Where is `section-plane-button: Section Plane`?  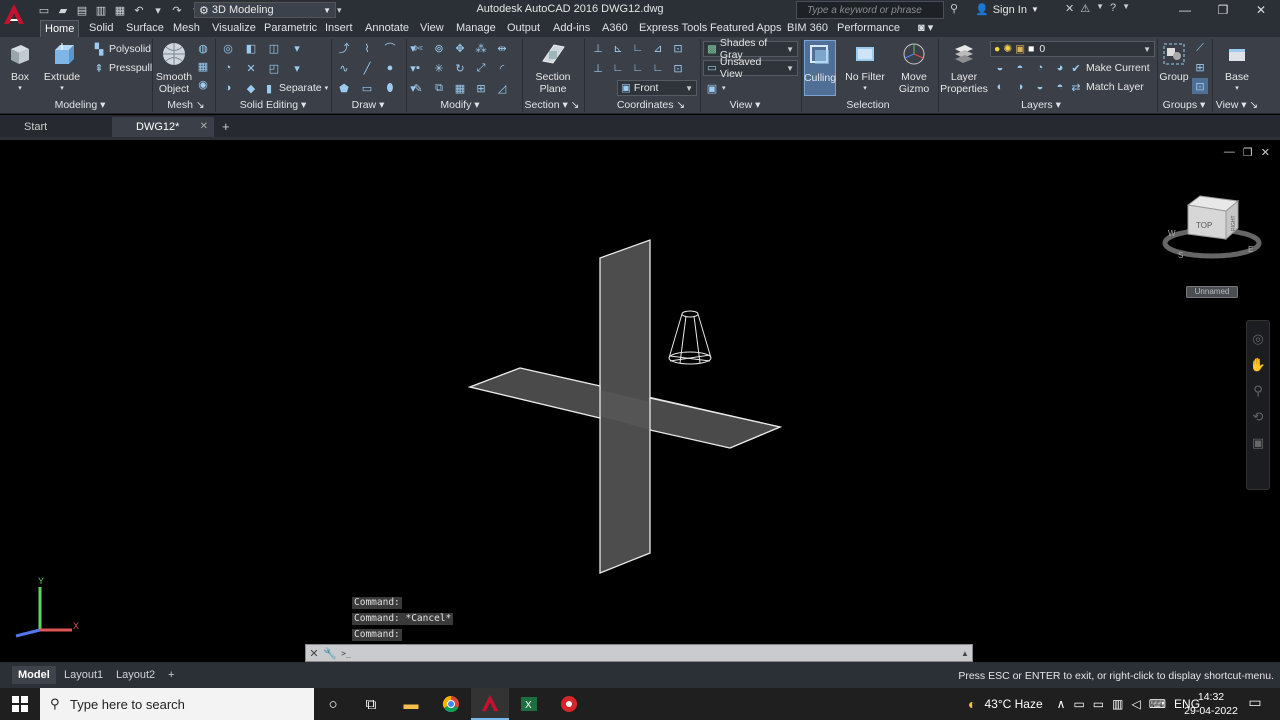
section-plane-button: Section Plane is located at coordinates (553, 67).